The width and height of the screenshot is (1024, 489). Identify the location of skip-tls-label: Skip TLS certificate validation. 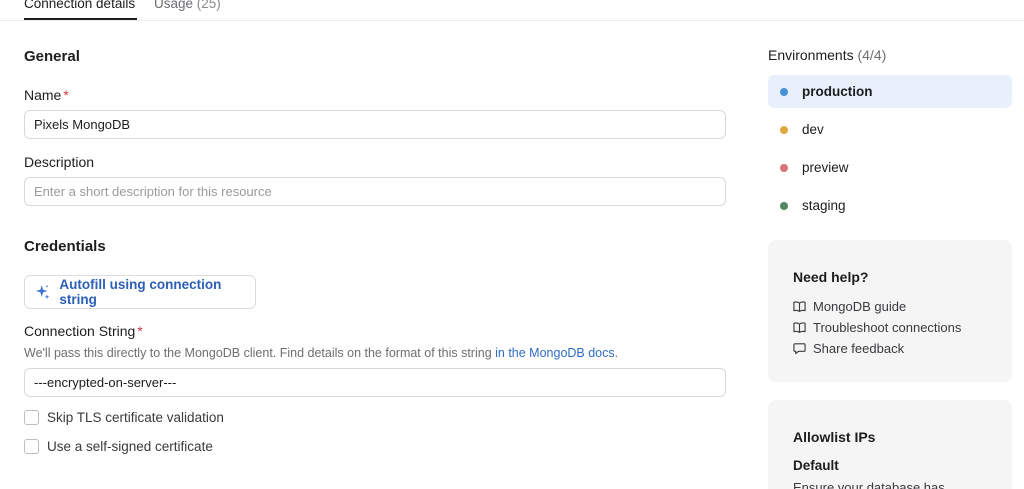
(135, 417).